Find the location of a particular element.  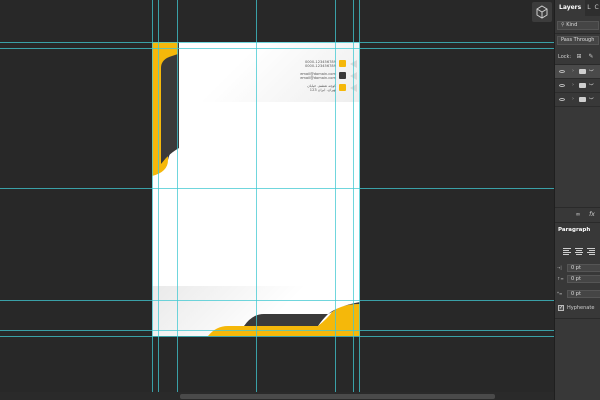

contact-address: کوچه ششم، خیابان تهران، ایران 123 is located at coordinates (321, 88).